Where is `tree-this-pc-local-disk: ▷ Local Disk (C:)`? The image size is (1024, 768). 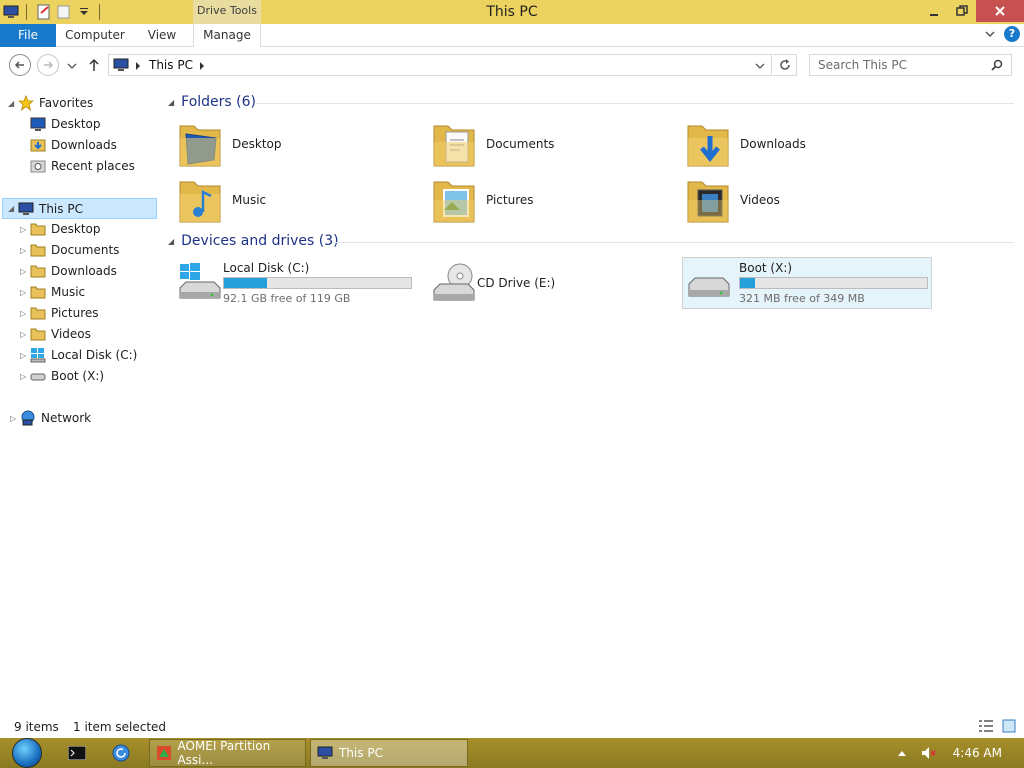 tree-this-pc-local-disk: ▷ Local Disk (C:) is located at coordinates (78, 355).